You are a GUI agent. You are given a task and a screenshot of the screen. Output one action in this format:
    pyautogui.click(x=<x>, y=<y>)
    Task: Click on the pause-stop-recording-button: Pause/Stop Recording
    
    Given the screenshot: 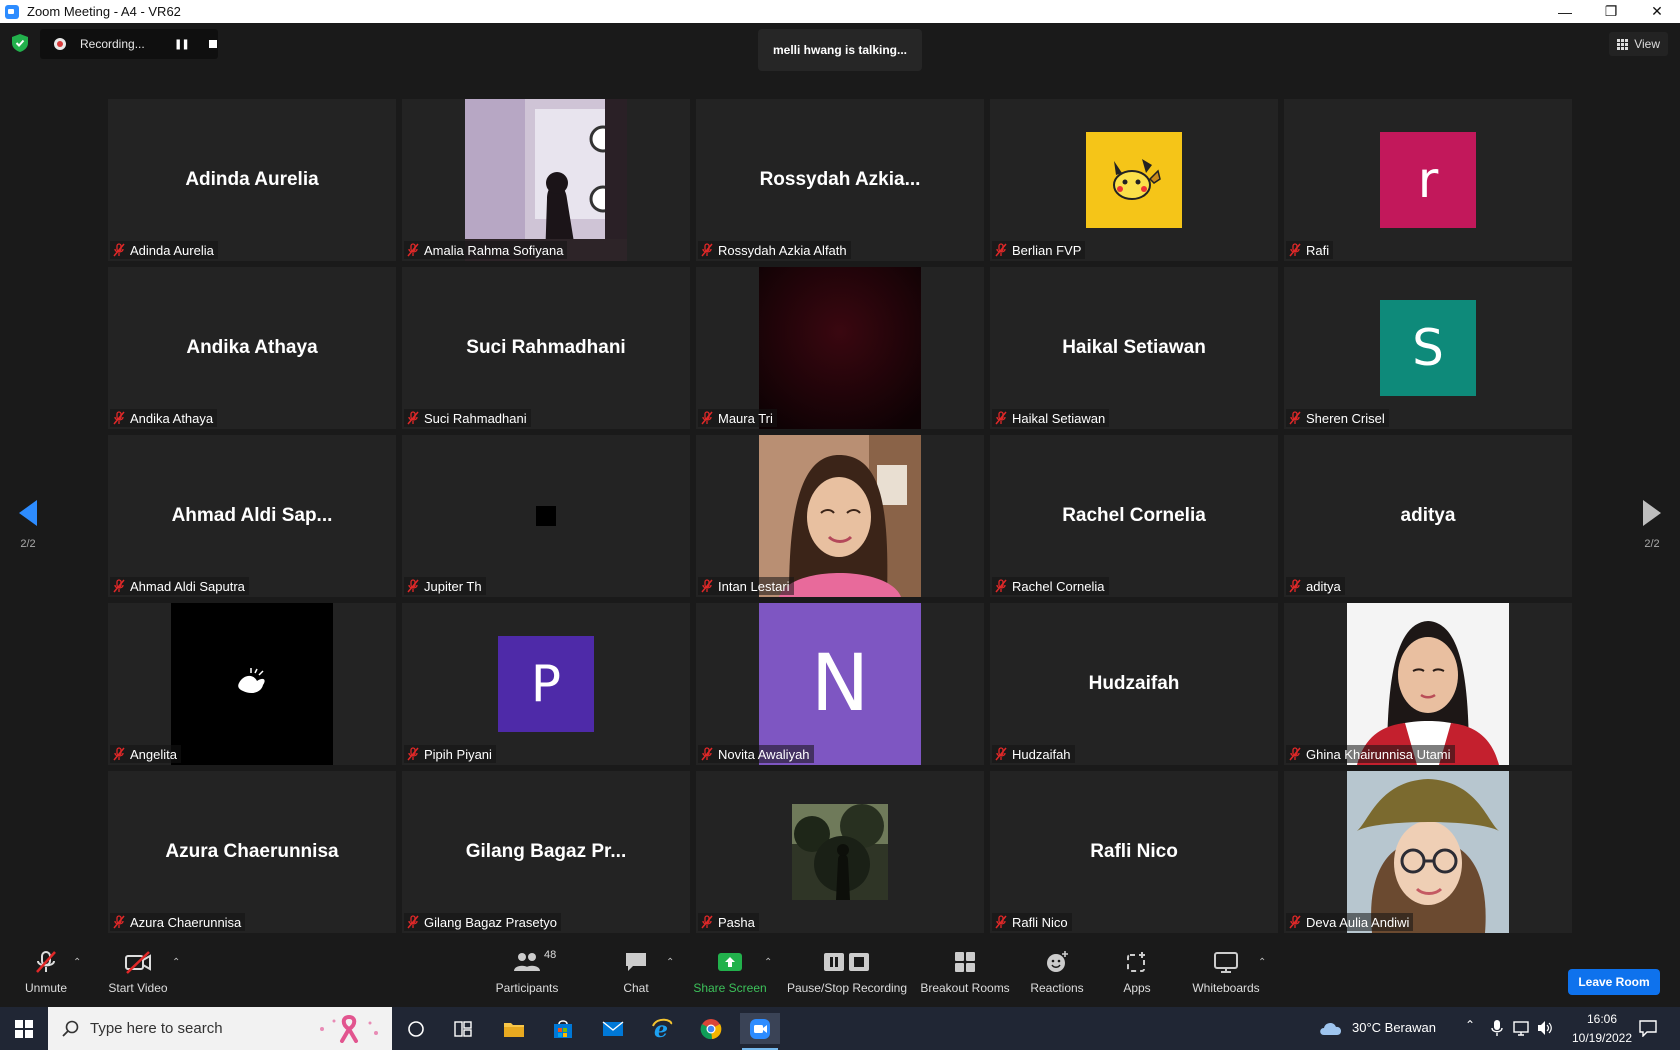 What is the action you would take?
    pyautogui.click(x=847, y=972)
    